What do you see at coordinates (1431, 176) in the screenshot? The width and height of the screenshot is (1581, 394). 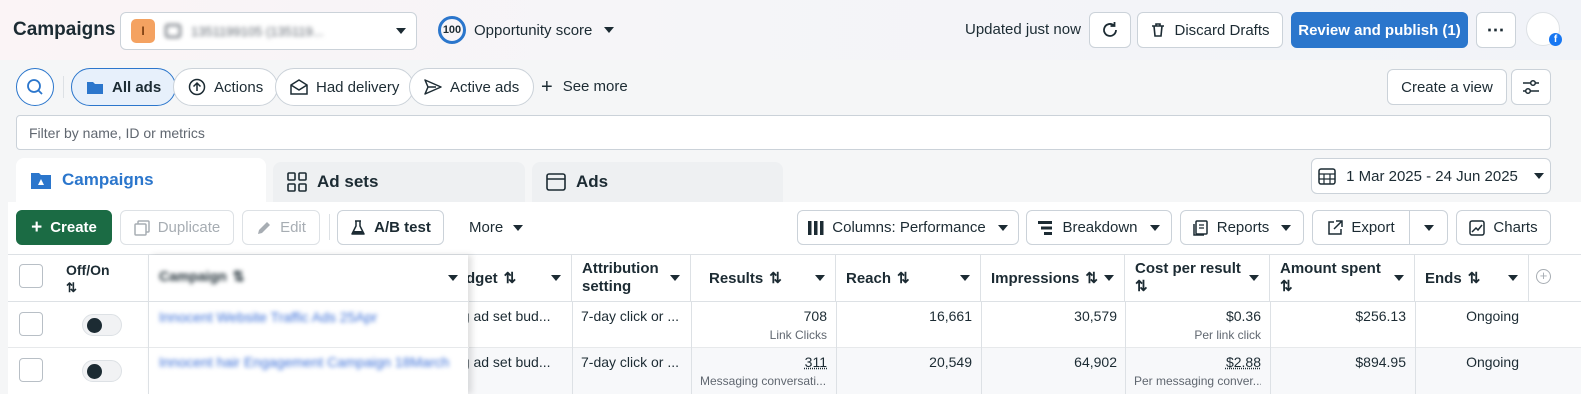 I see `date-range-picker: 1 Mar 2025 - 24 Jun 2025` at bounding box center [1431, 176].